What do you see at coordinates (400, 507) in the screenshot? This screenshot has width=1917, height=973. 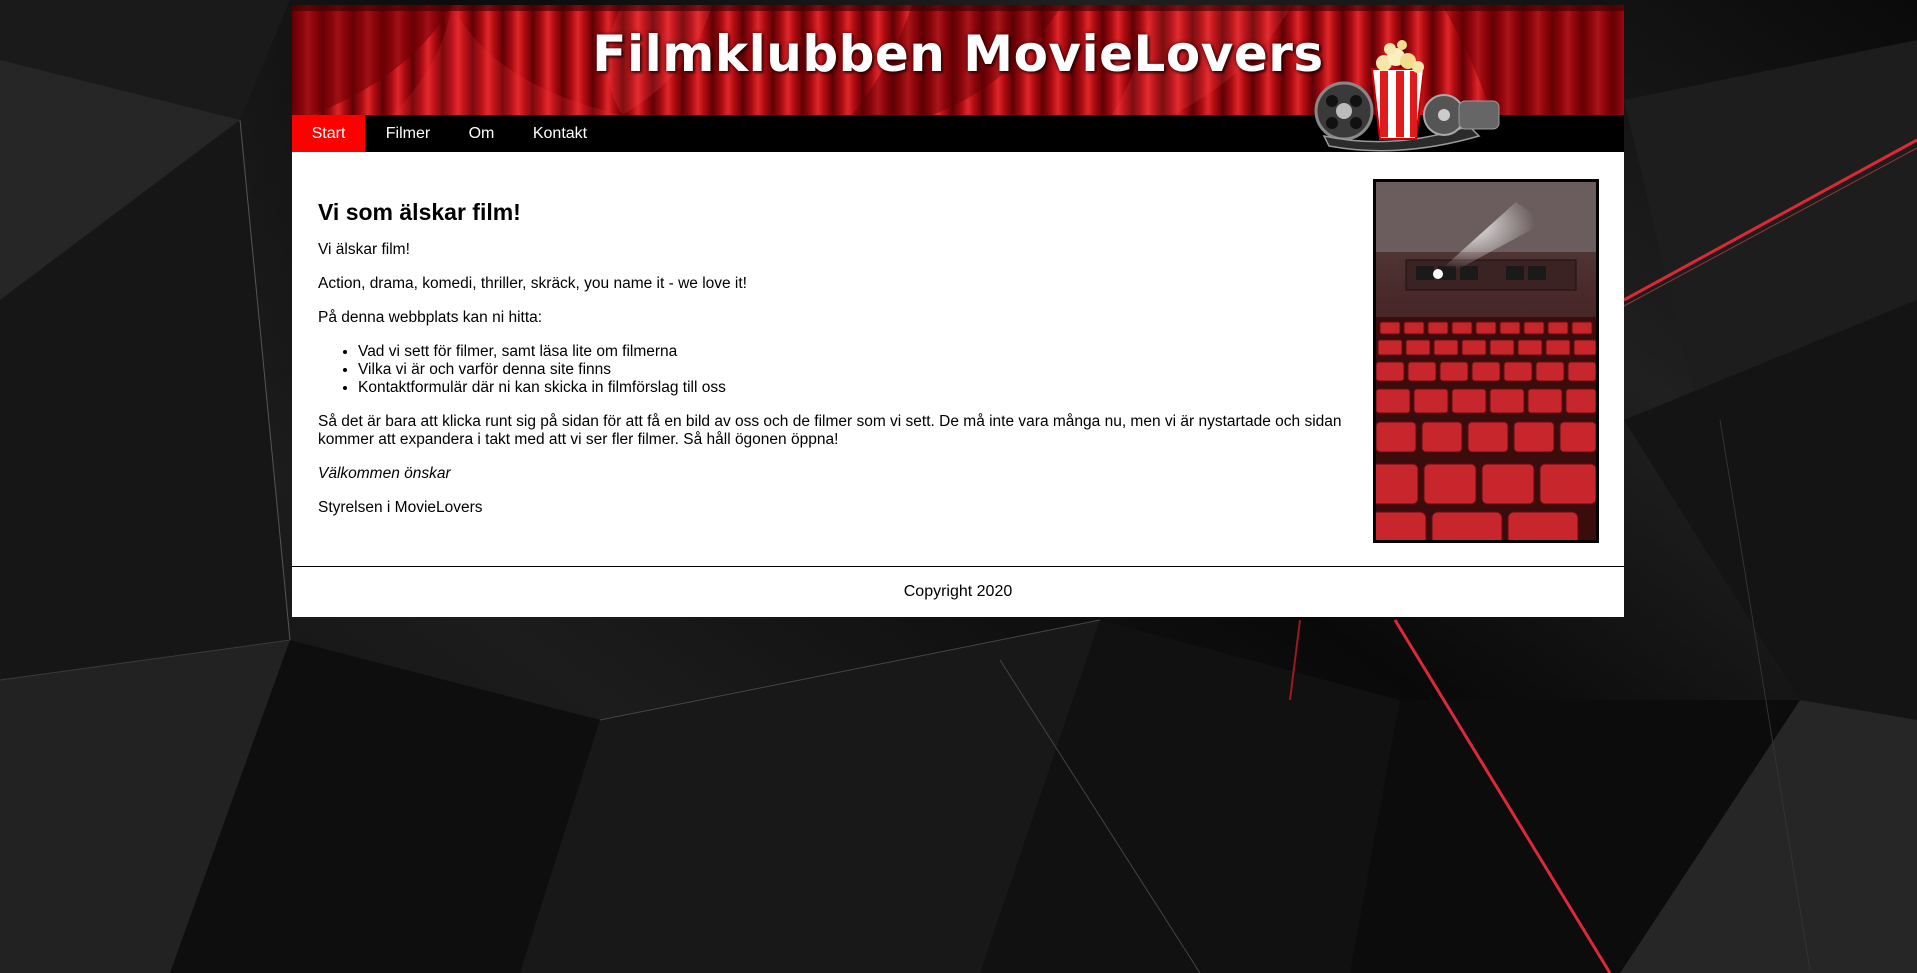 I see `signature-text: Styrelsen i MovieLovers` at bounding box center [400, 507].